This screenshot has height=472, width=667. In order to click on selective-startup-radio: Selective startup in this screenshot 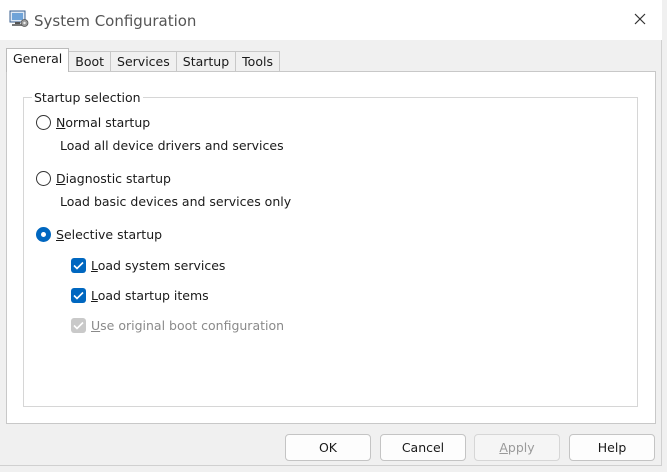, I will do `click(99, 234)`.